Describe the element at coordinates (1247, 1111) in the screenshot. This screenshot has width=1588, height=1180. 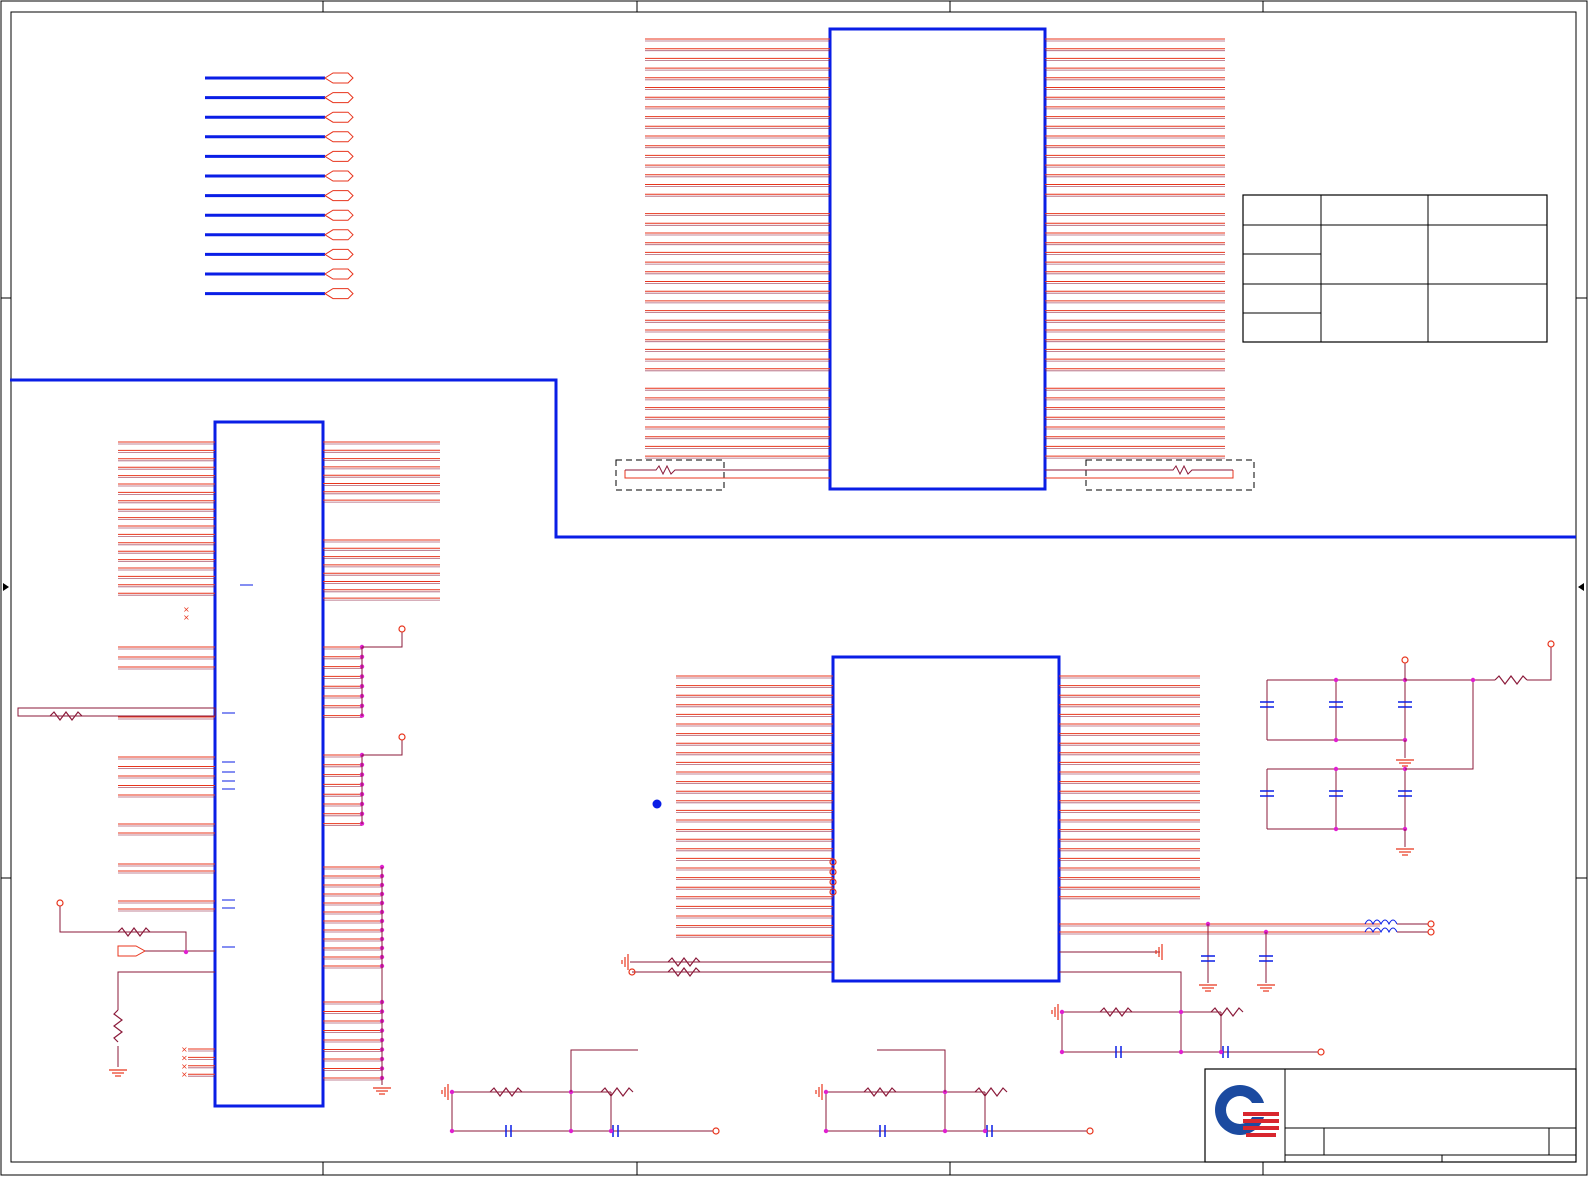
I see `quanta-logo` at that location.